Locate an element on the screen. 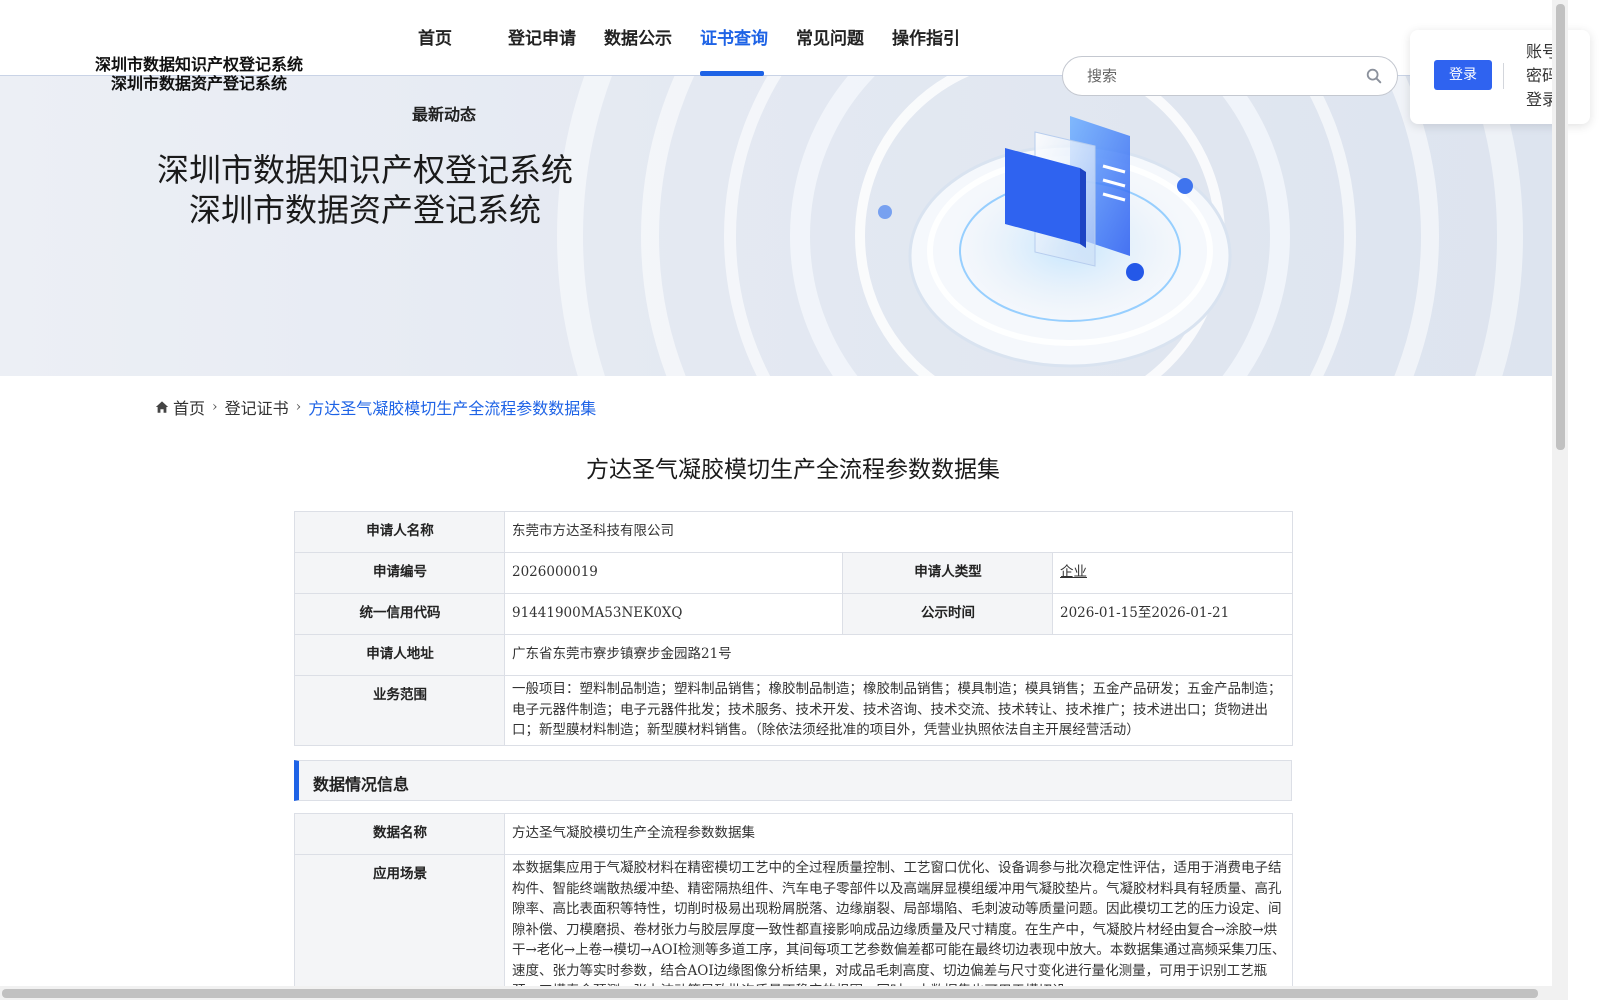 Image resolution: width=1600 pixels, height=1000 pixels. logo-line-1: 深圳市数据知识产权登记系统 is located at coordinates (198, 64).